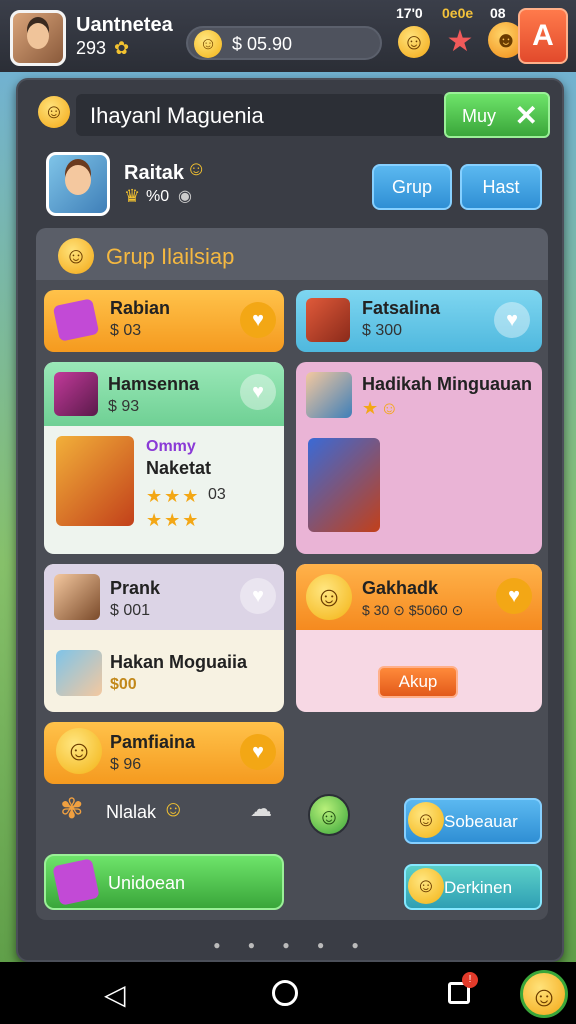 The width and height of the screenshot is (576, 1024). Describe the element at coordinates (164, 638) in the screenshot. I see `group-card-prank: Prank $ 001 ♥ Hakan Moguaiia $00` at that location.